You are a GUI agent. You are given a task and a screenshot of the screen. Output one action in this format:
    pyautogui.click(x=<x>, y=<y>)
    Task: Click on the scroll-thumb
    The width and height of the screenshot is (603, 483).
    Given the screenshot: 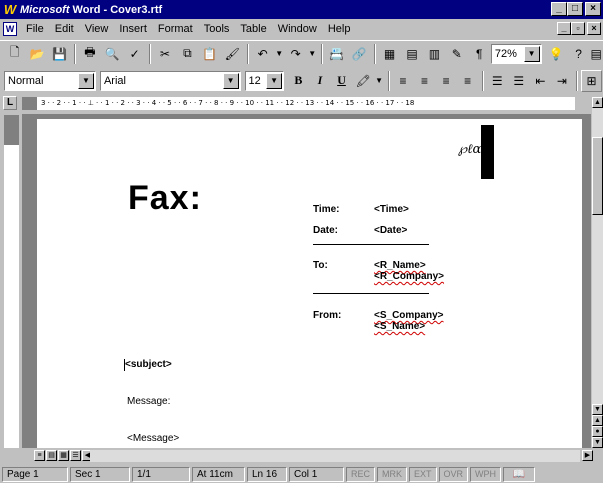 What is the action you would take?
    pyautogui.click(x=597, y=176)
    